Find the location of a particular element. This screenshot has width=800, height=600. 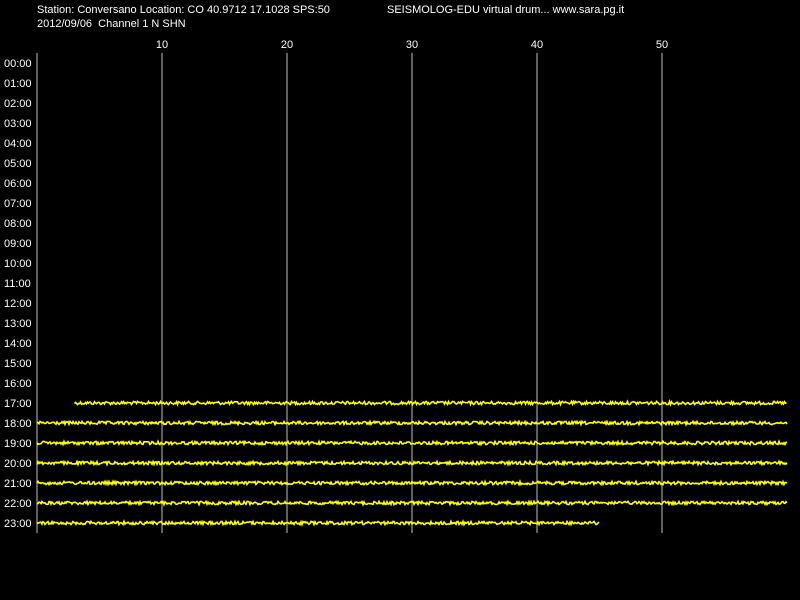

hour-label-1800: 18:00 is located at coordinates (18, 424).